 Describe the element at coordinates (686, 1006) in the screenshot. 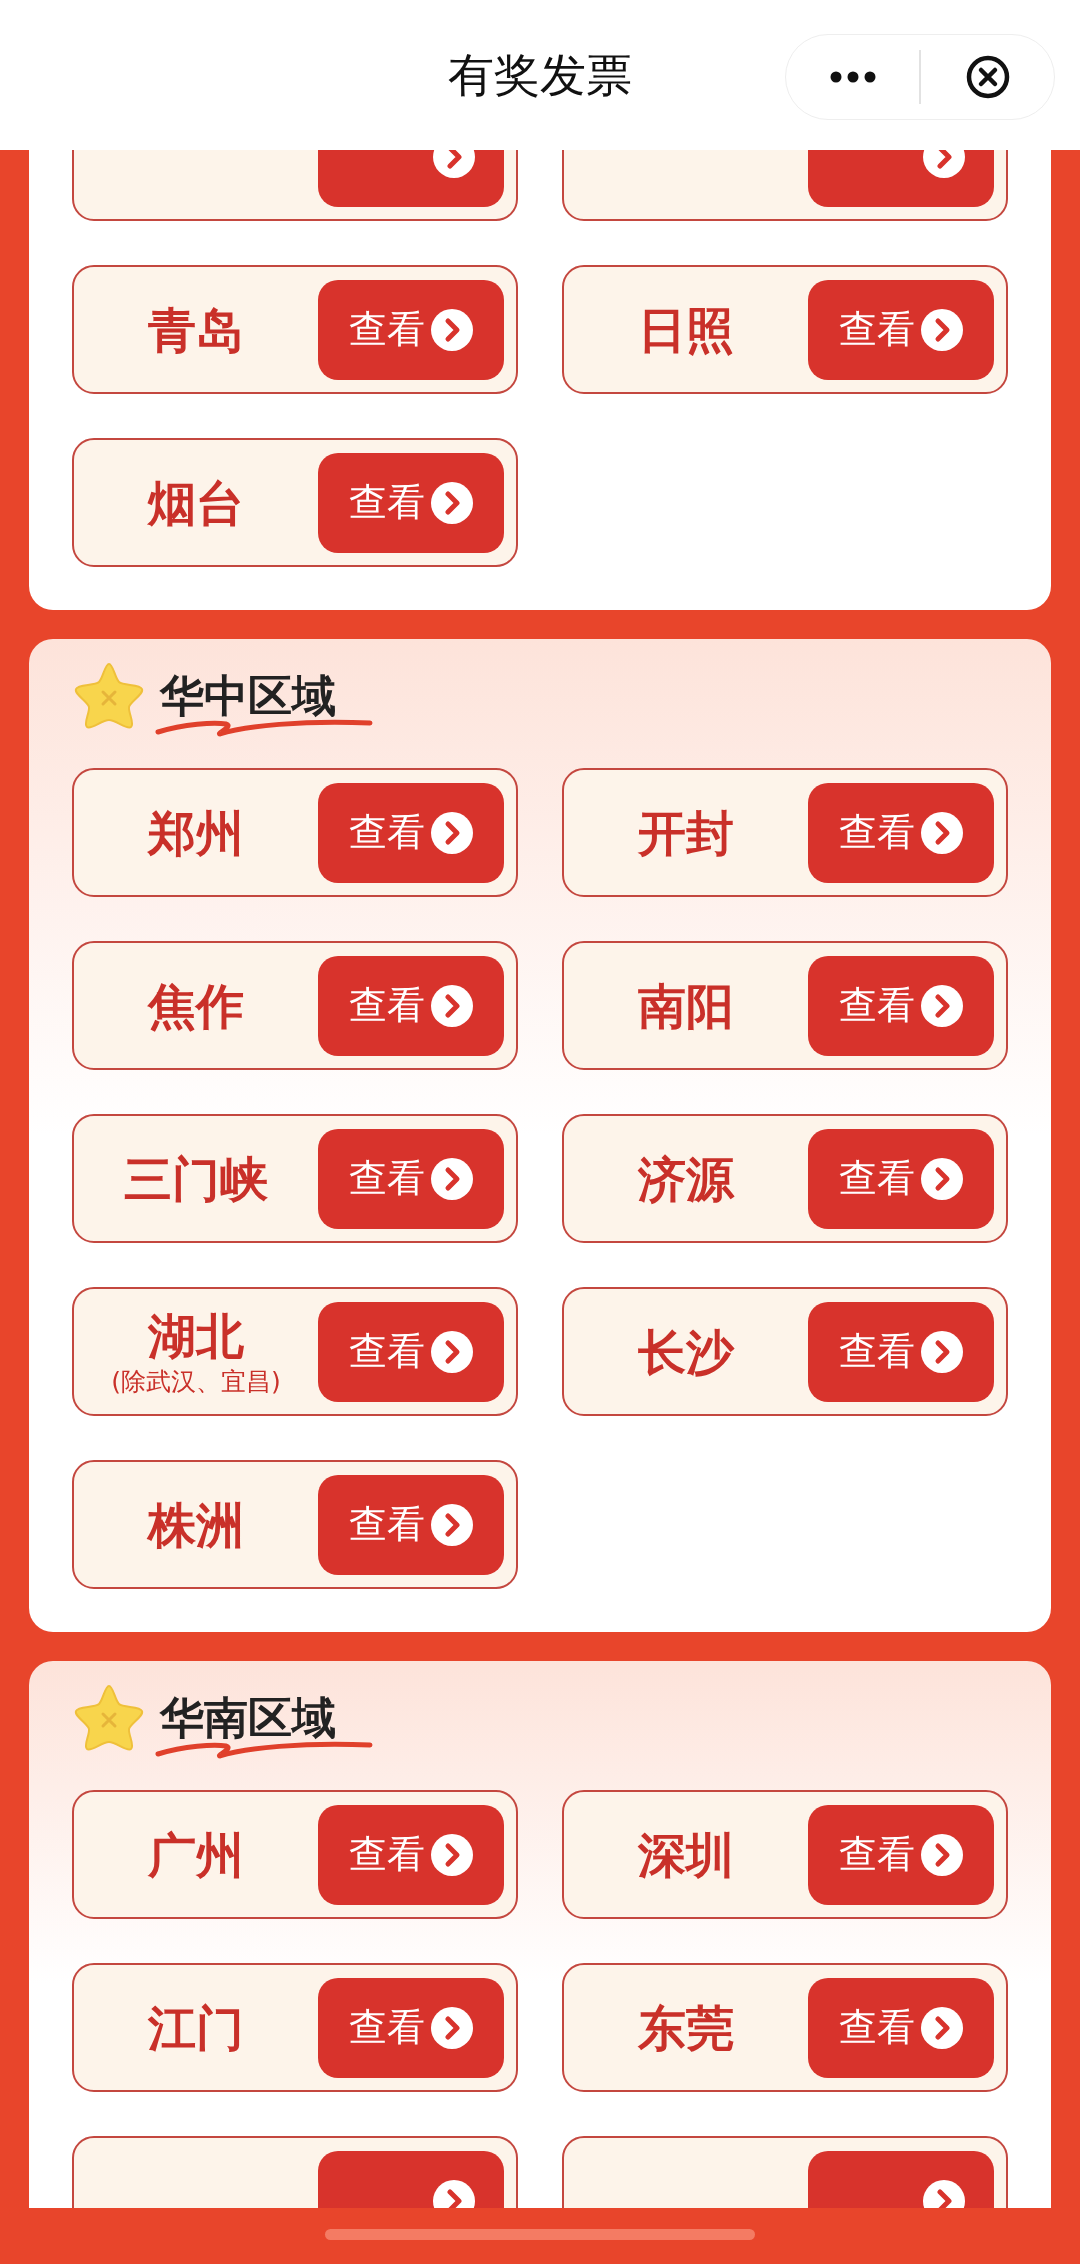

I see `city-name: 南阳` at that location.